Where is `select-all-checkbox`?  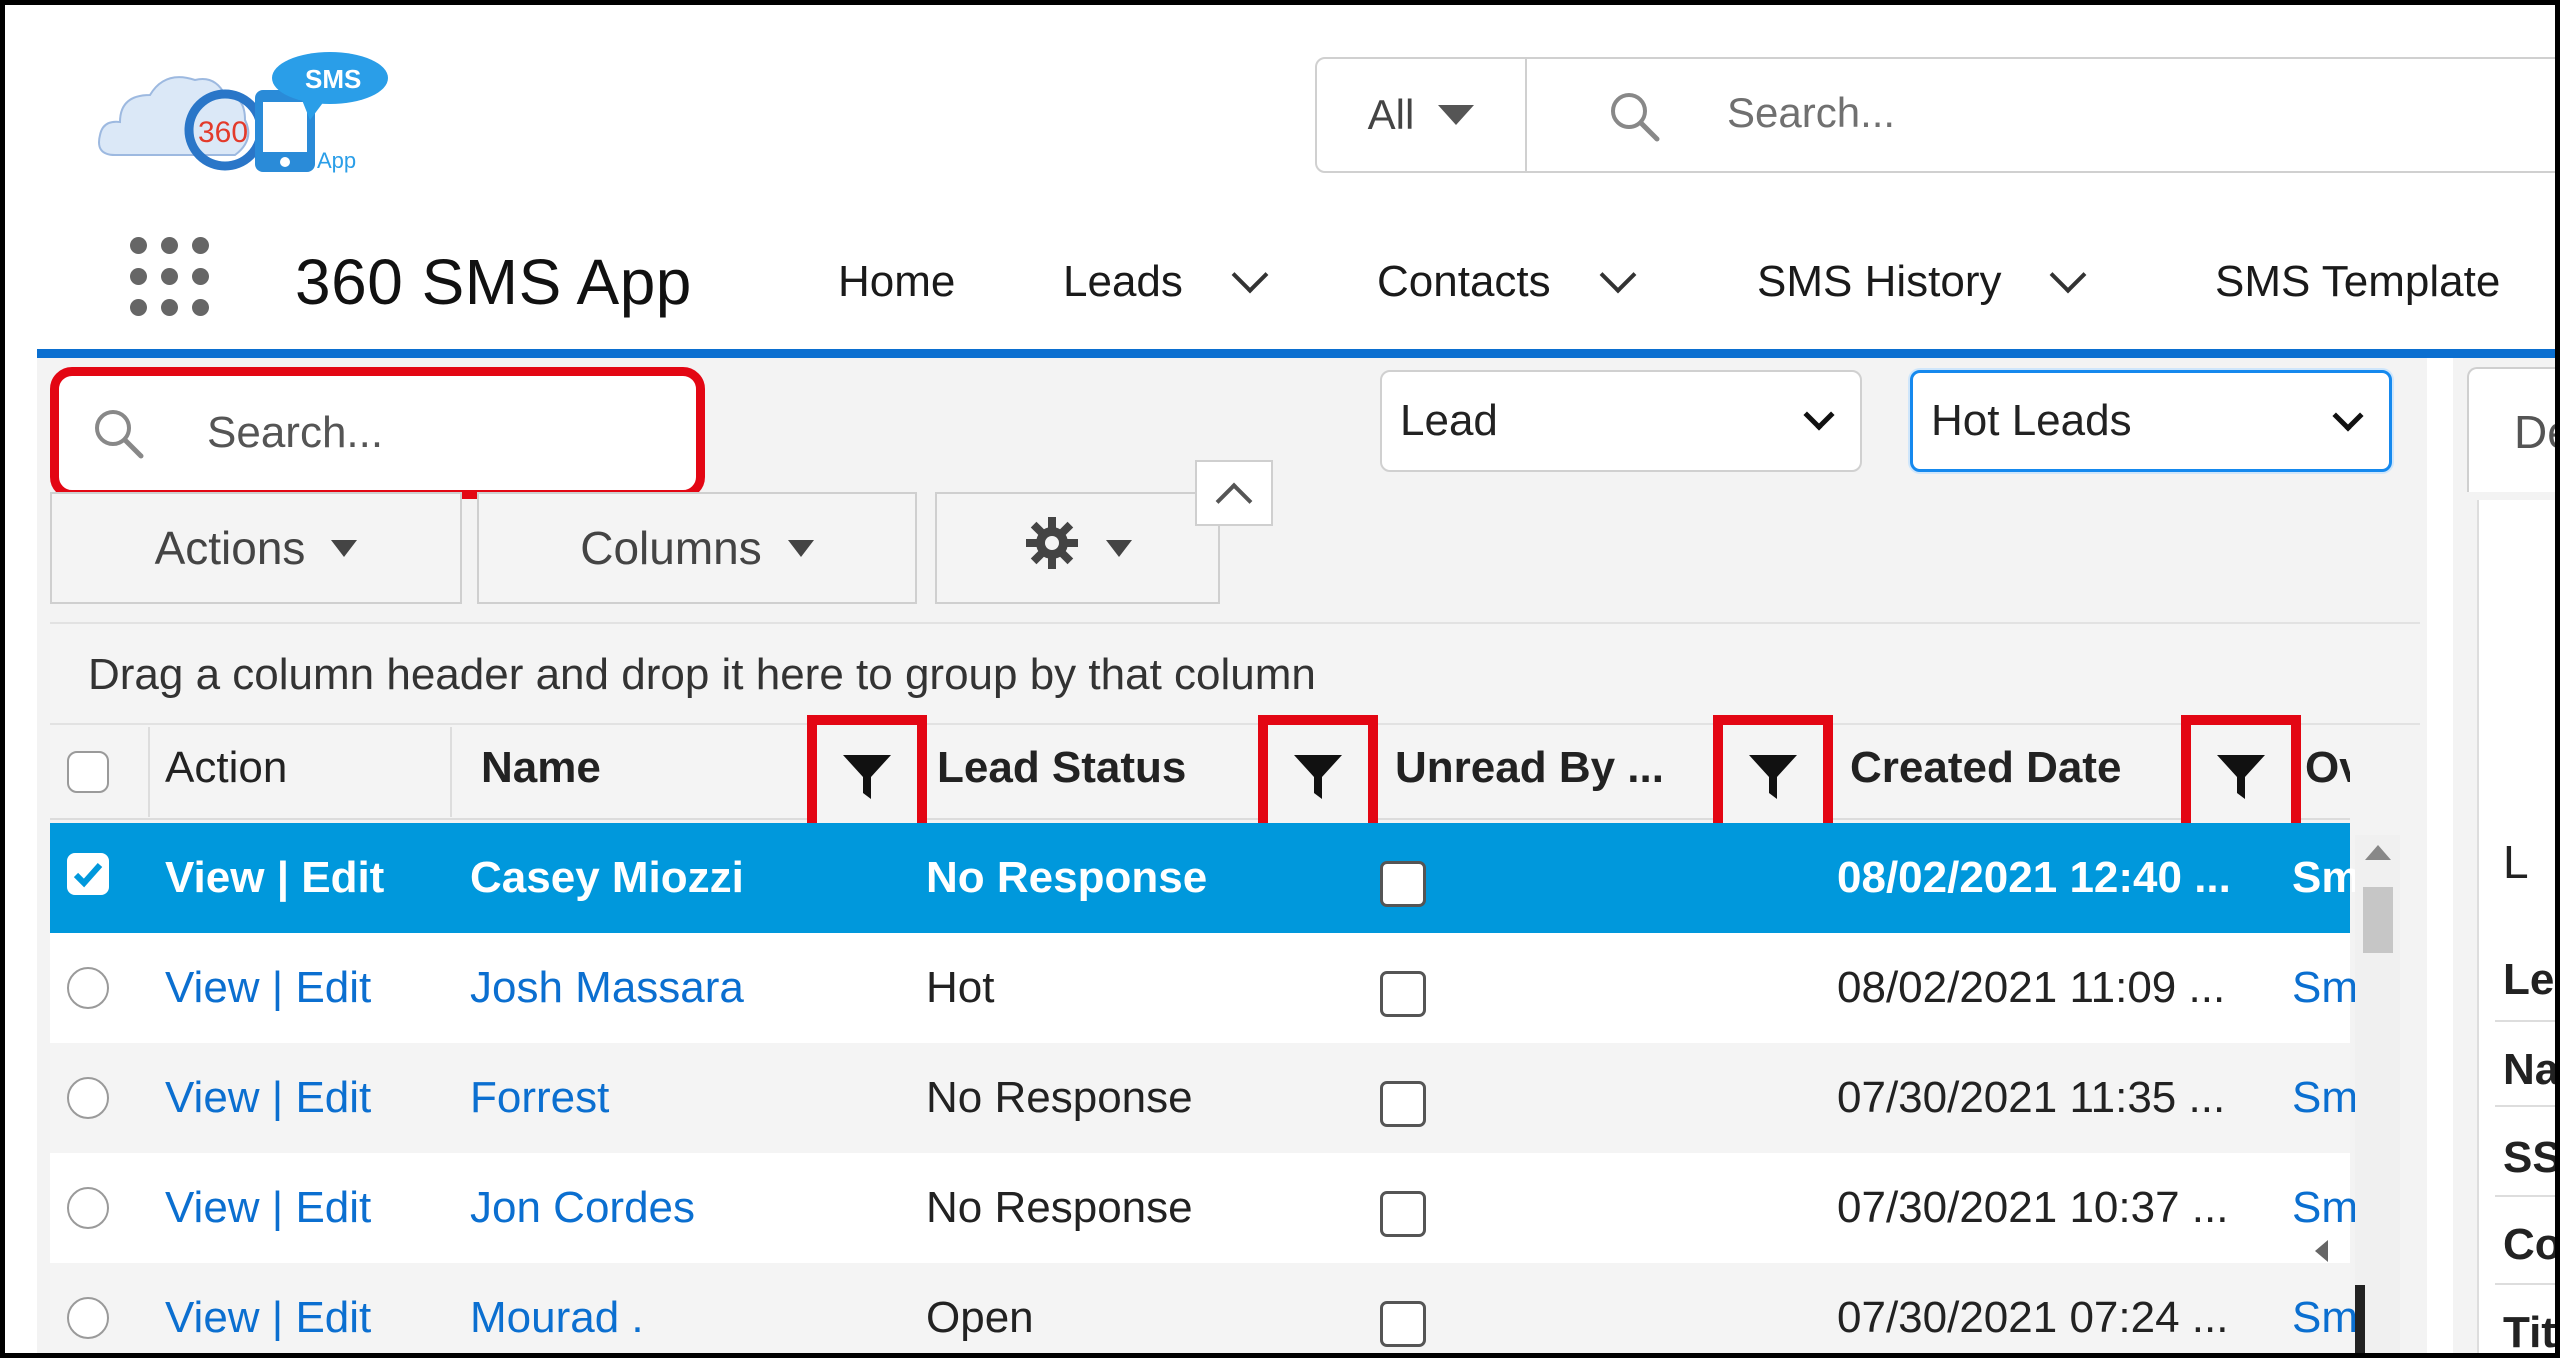 select-all-checkbox is located at coordinates (88, 772).